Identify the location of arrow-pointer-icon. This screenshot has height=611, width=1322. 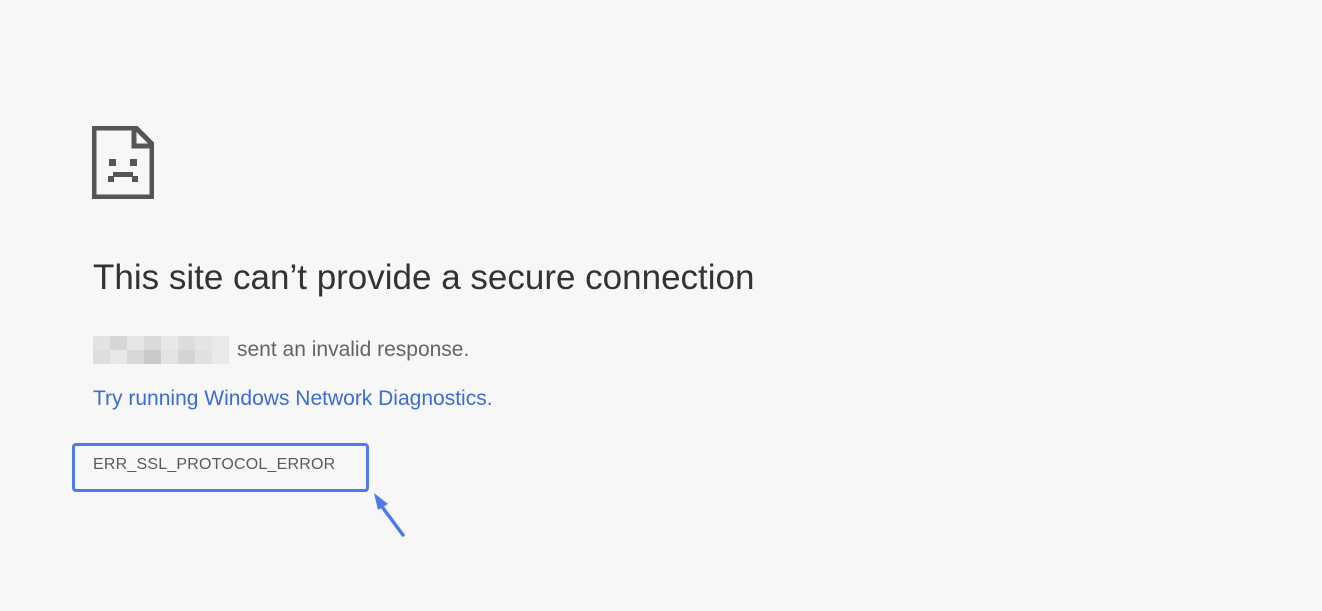
(388, 515).